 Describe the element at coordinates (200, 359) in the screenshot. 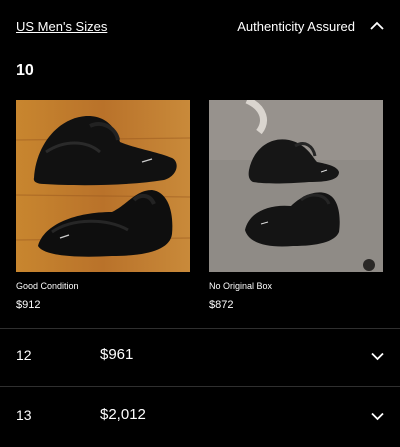

I see `size-row-12: 12 $961` at that location.